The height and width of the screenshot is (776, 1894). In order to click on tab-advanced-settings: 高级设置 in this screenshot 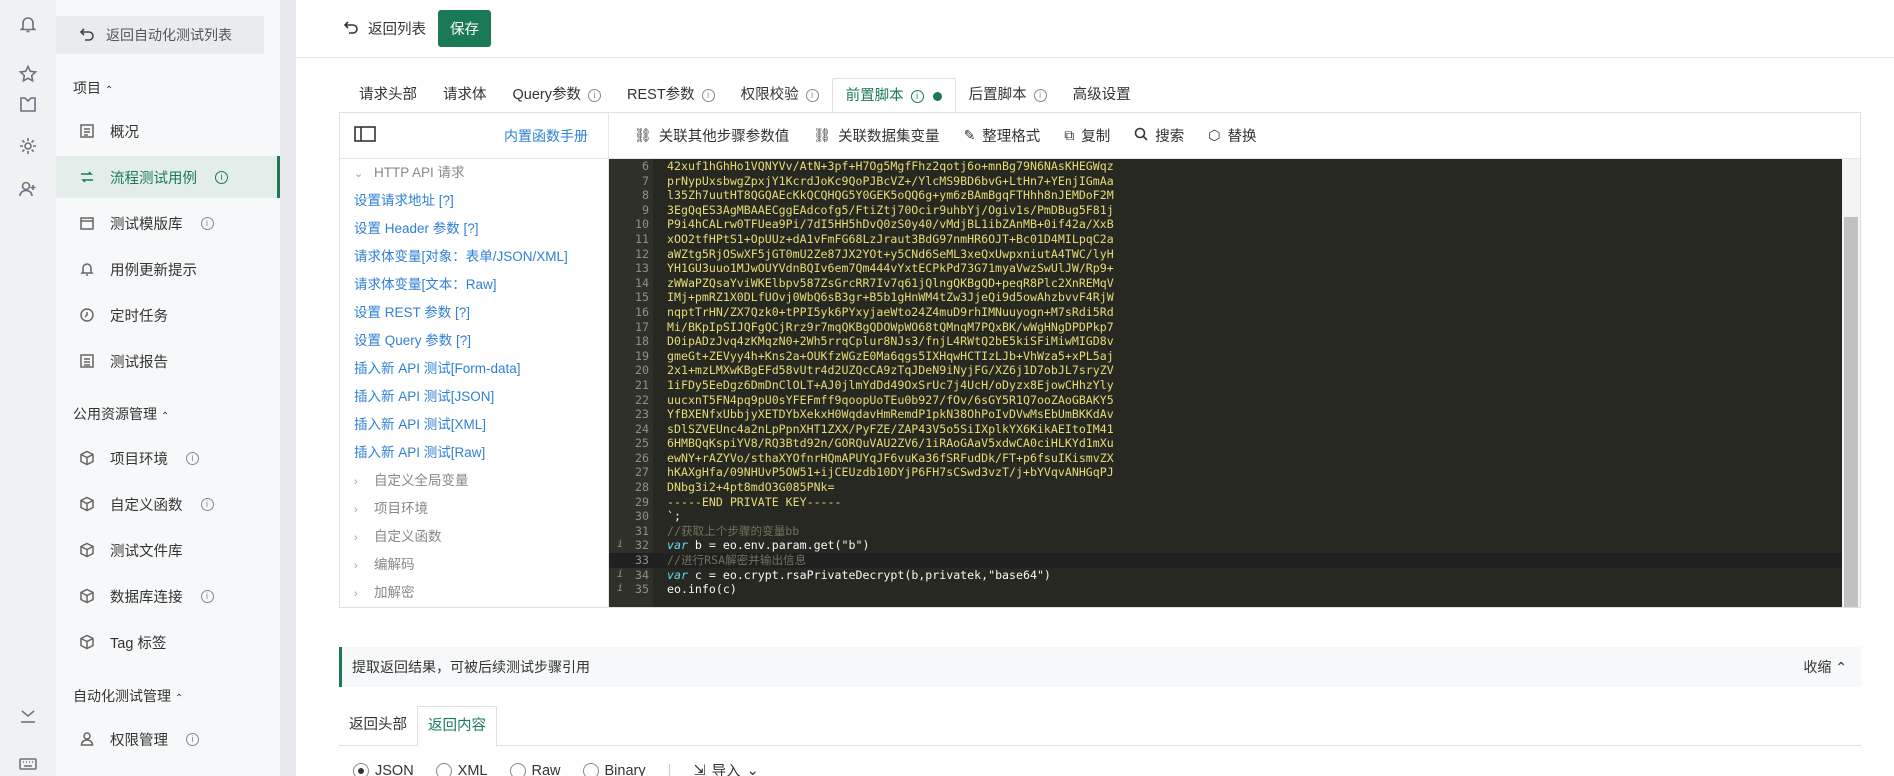, I will do `click(1102, 95)`.